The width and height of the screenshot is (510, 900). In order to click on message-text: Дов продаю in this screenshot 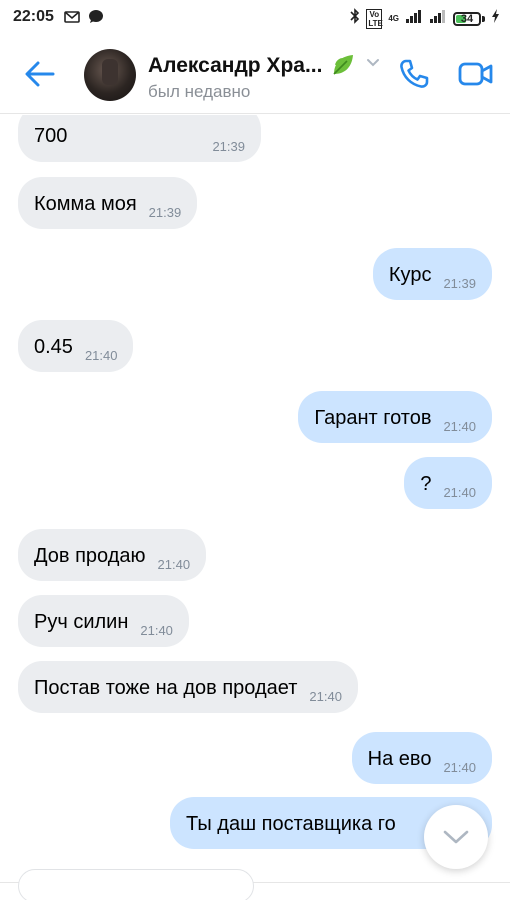, I will do `click(90, 556)`.